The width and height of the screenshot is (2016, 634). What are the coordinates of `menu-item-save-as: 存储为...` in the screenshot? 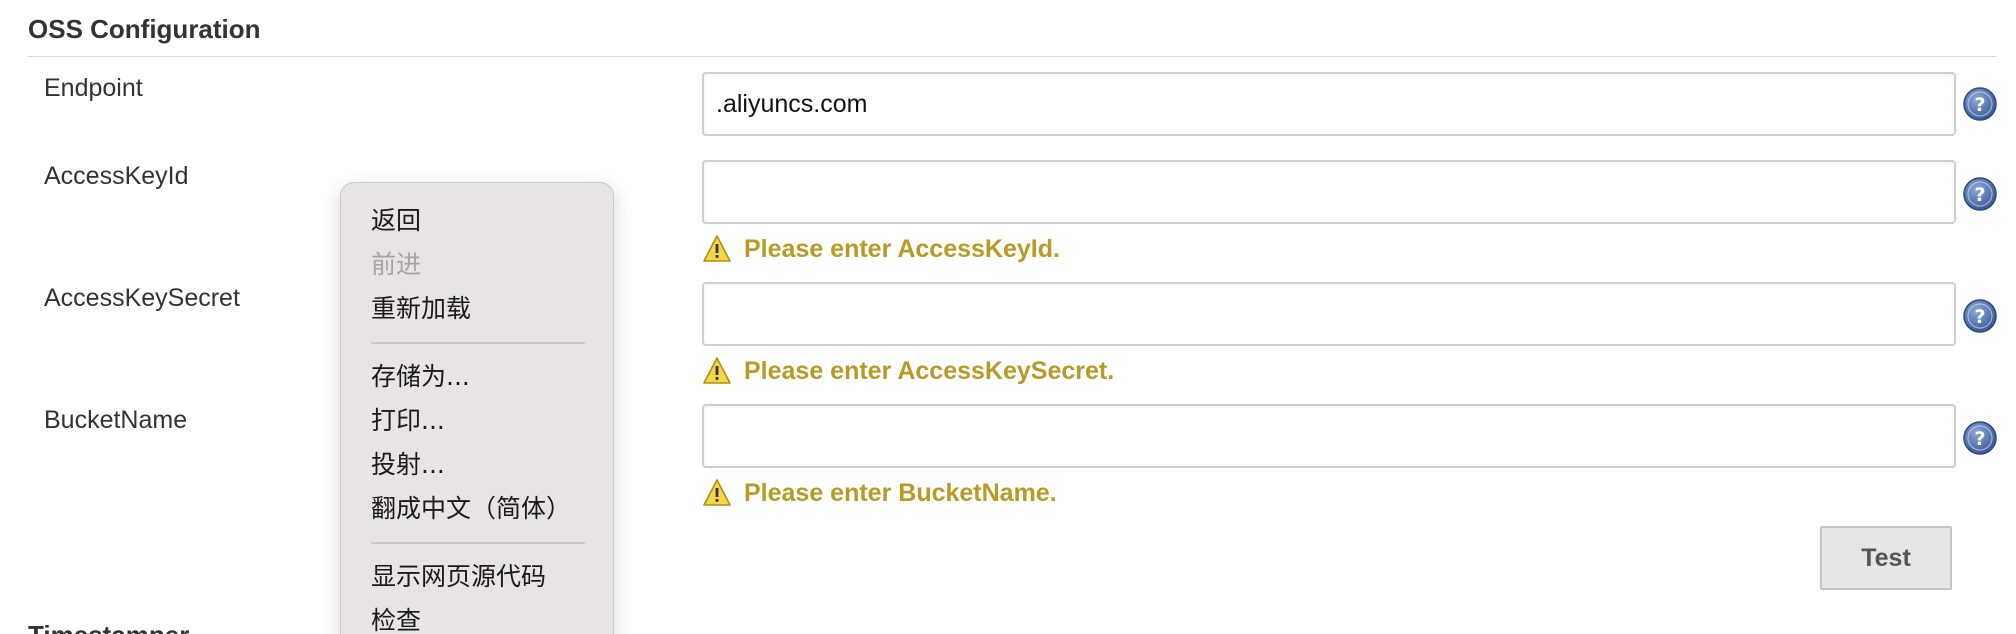 It's located at (477, 377).